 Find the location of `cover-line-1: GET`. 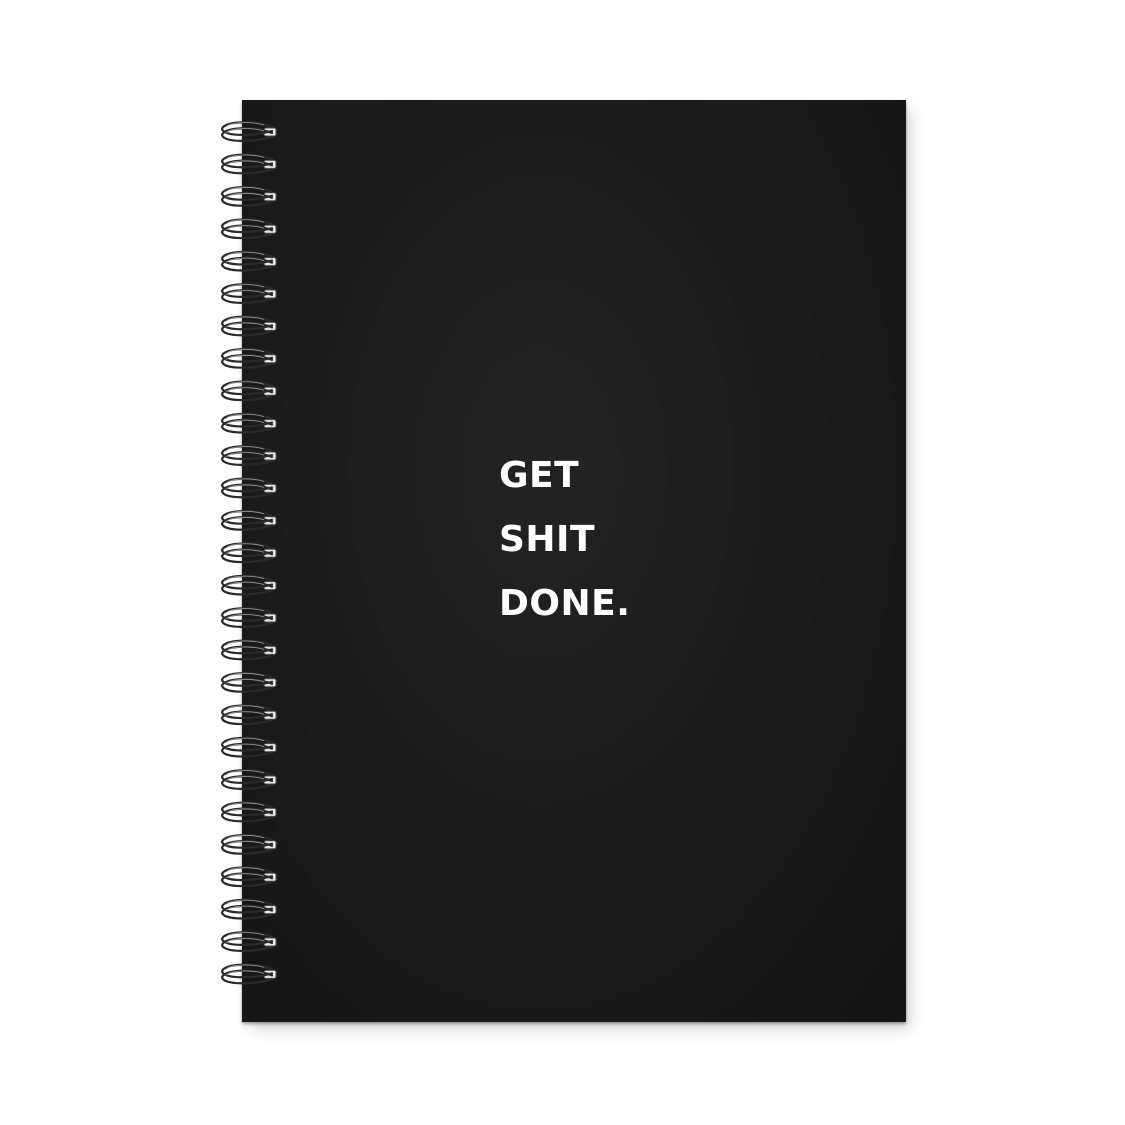

cover-line-1: GET is located at coordinates (539, 475).